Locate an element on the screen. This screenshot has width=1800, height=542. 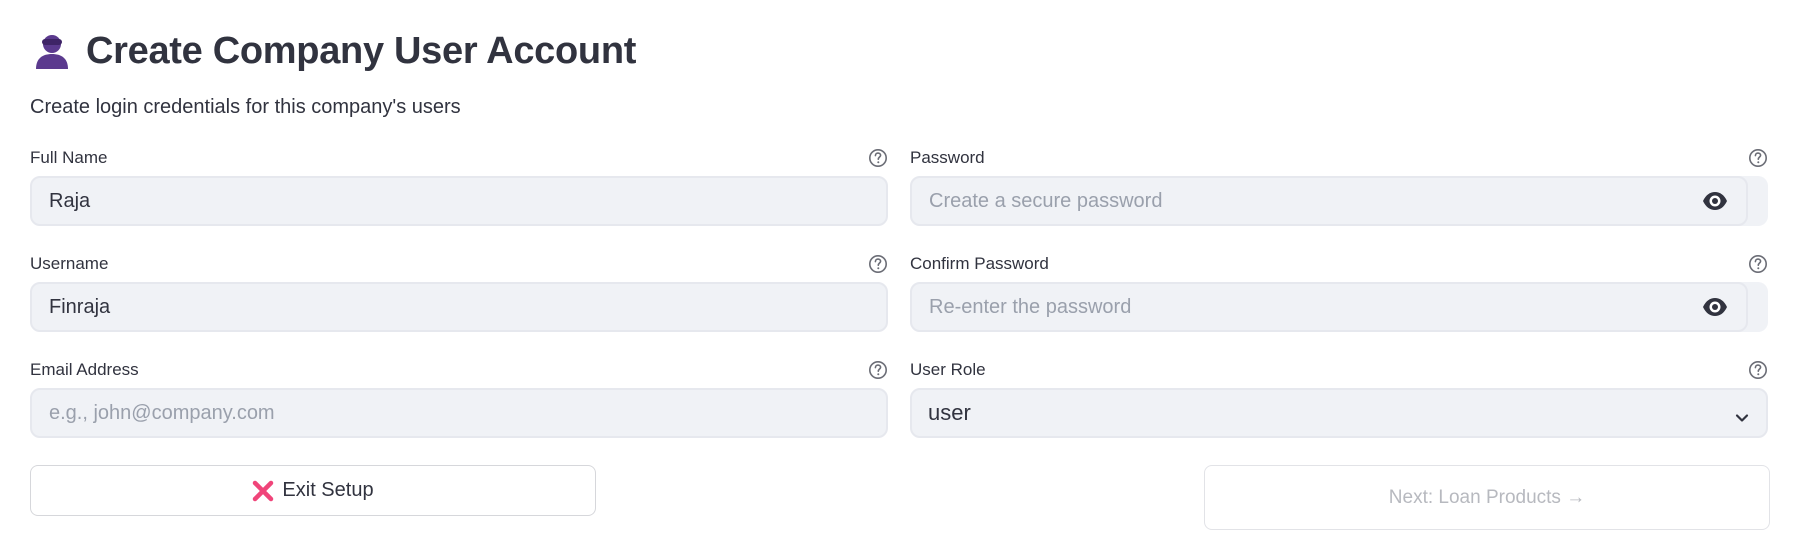
password-input-wrapper: Create a secure password is located at coordinates (1339, 201).